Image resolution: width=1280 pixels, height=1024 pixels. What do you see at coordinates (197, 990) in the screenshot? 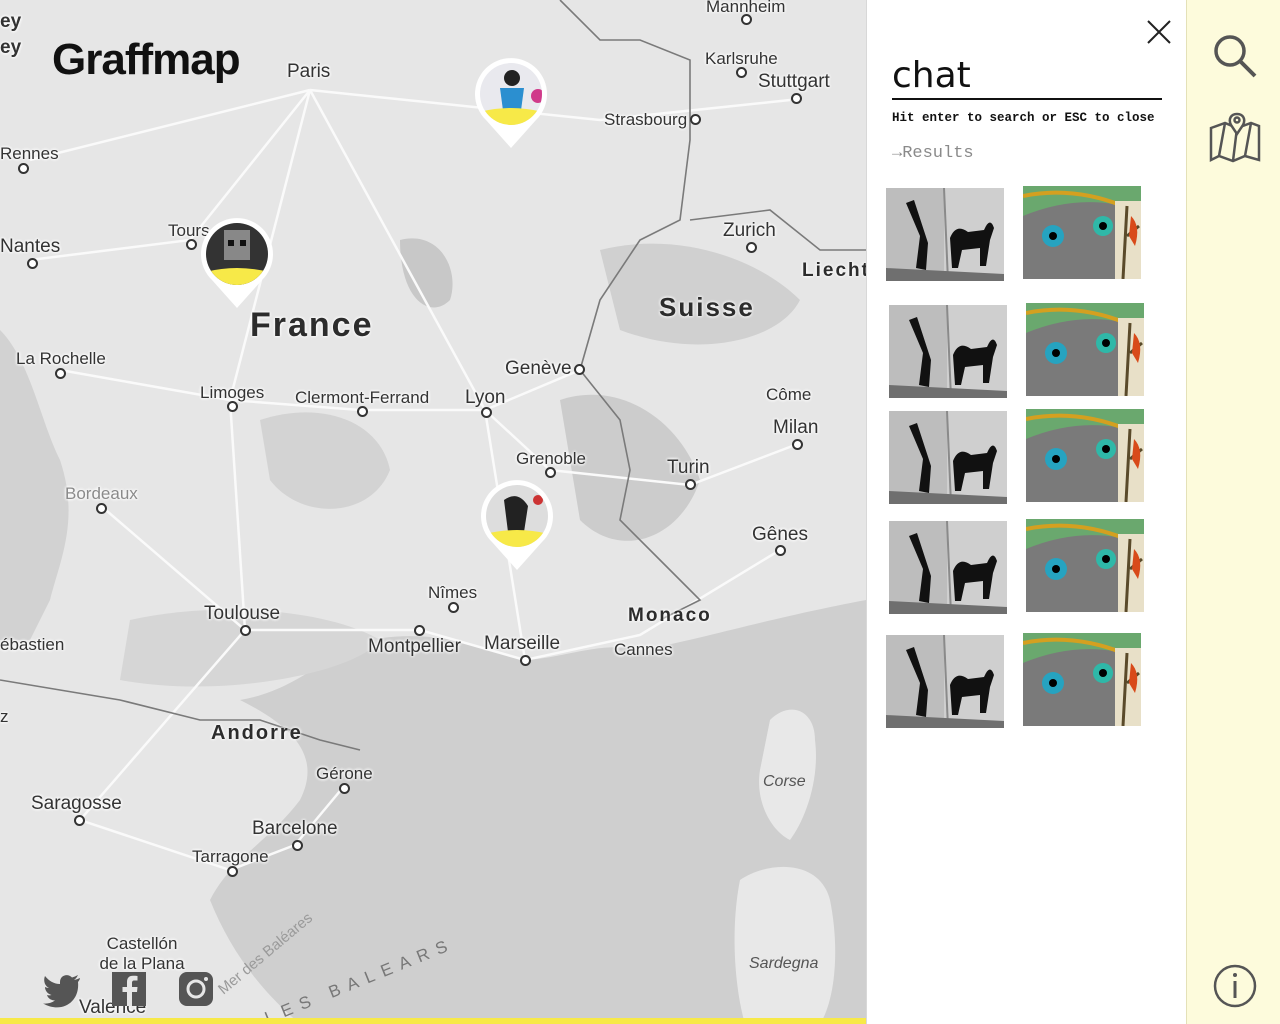
I see `instagram-icon` at bounding box center [197, 990].